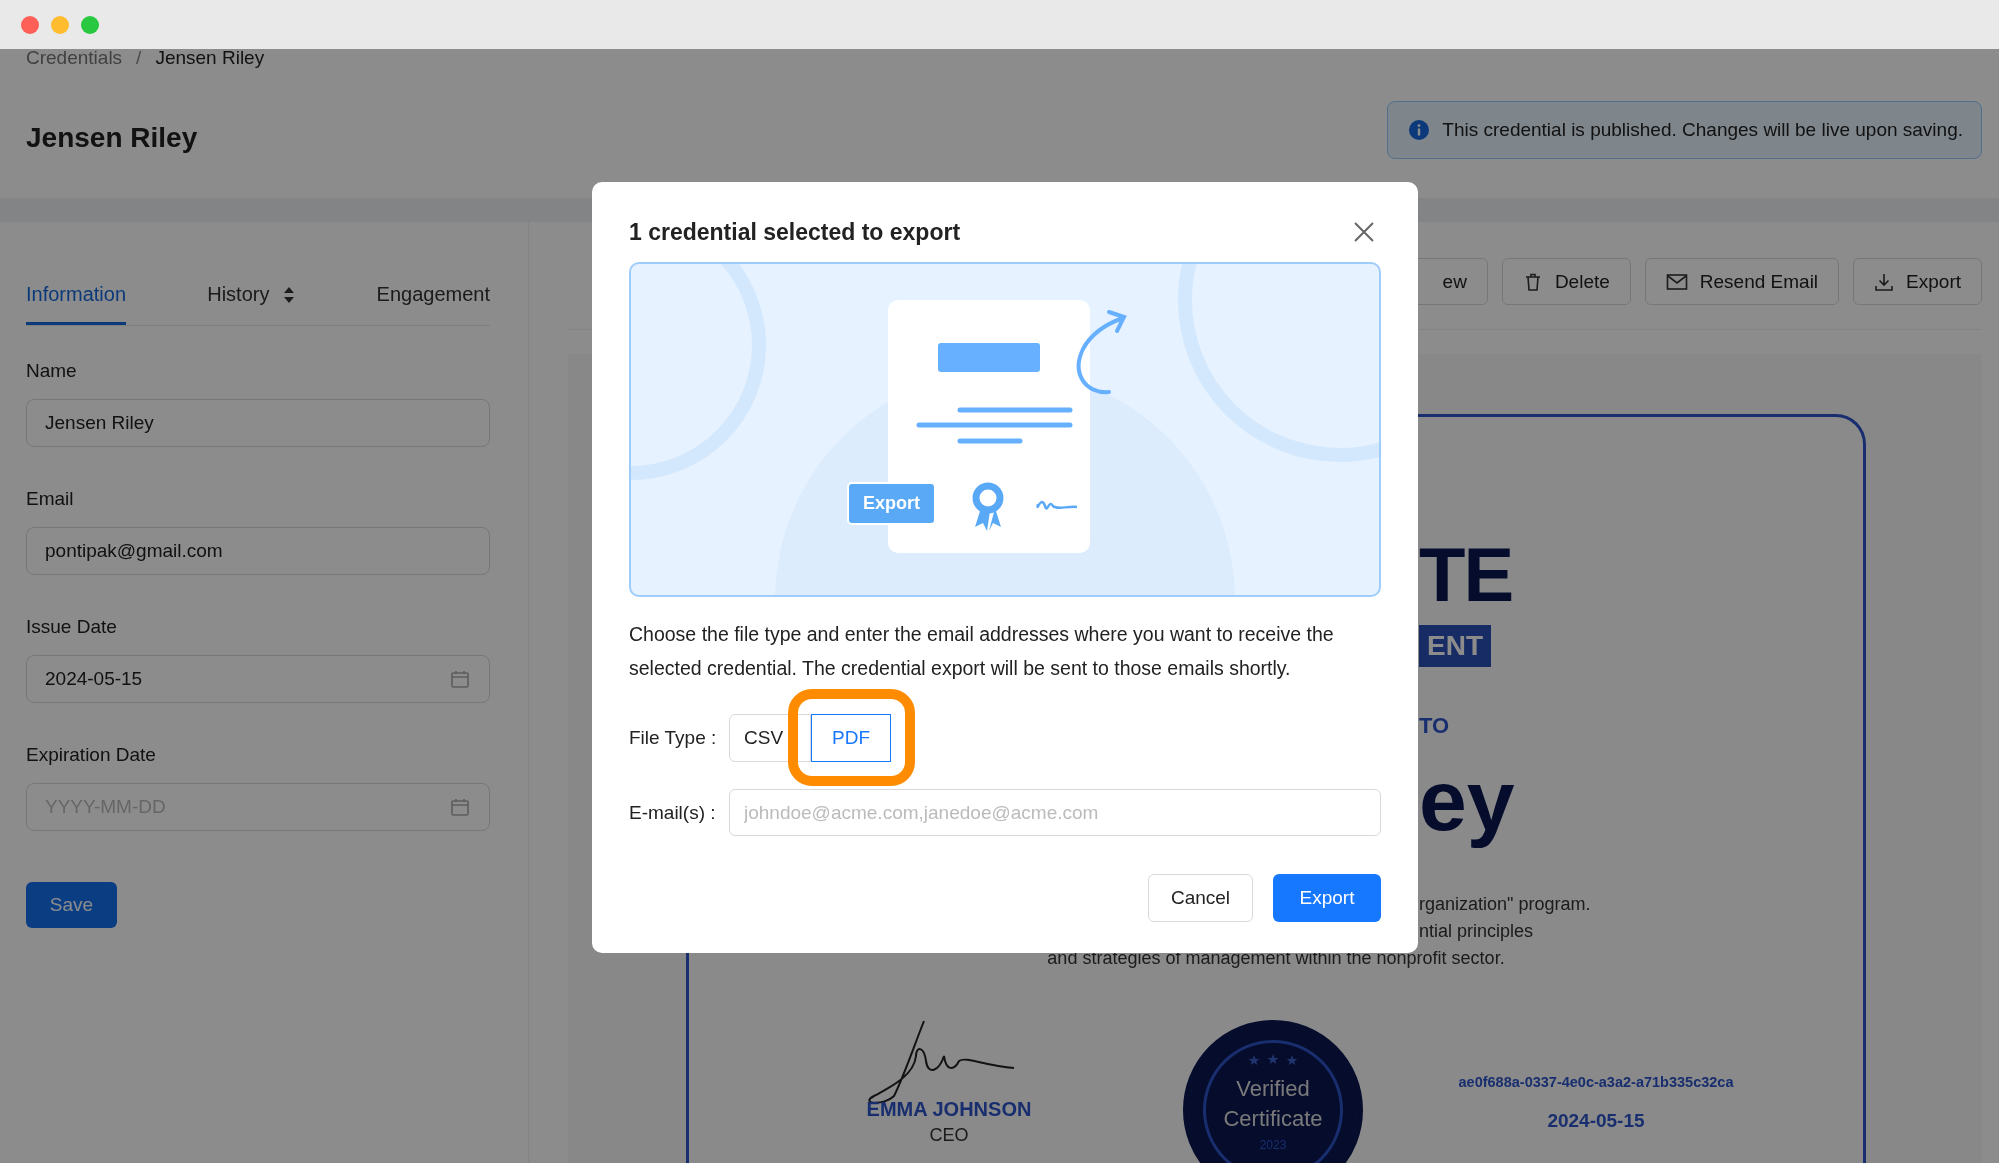 The image size is (1999, 1163). I want to click on sort-icon, so click(289, 294).